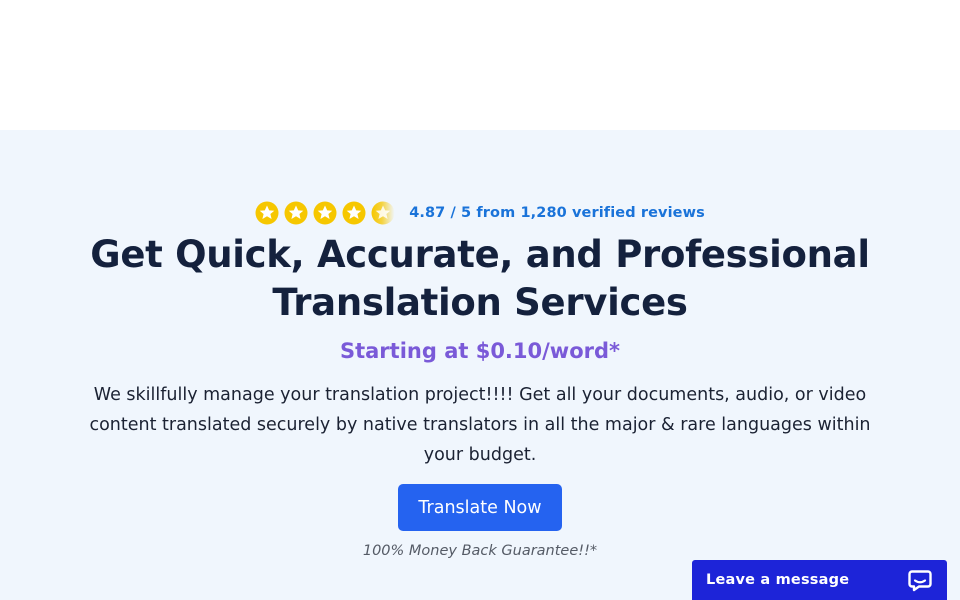 This screenshot has width=960, height=600. What do you see at coordinates (920, 581) in the screenshot?
I see `chat-bubble-icon` at bounding box center [920, 581].